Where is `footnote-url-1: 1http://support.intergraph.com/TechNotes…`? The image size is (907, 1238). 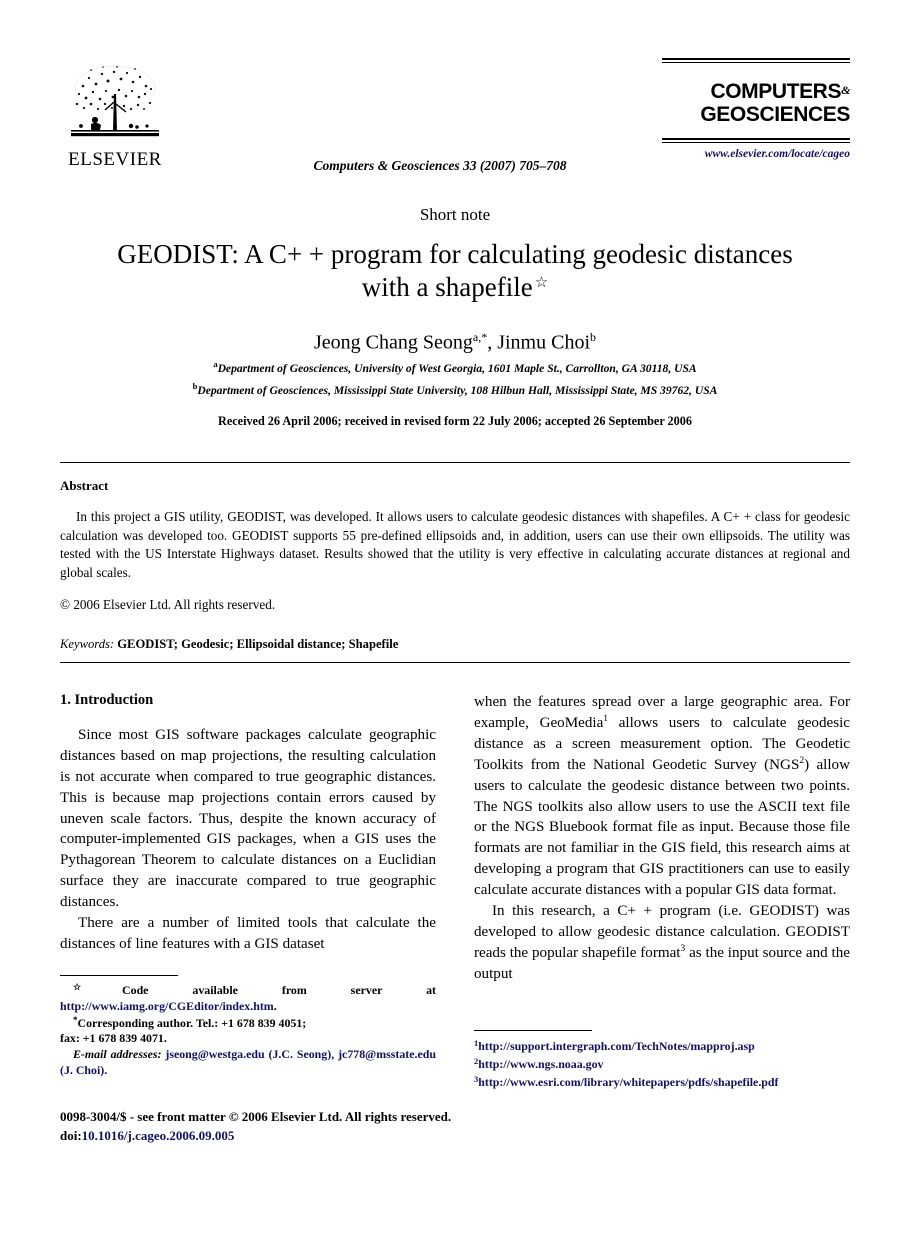 footnote-url-1: 1http://support.intergraph.com/TechNotes… is located at coordinates (662, 1046).